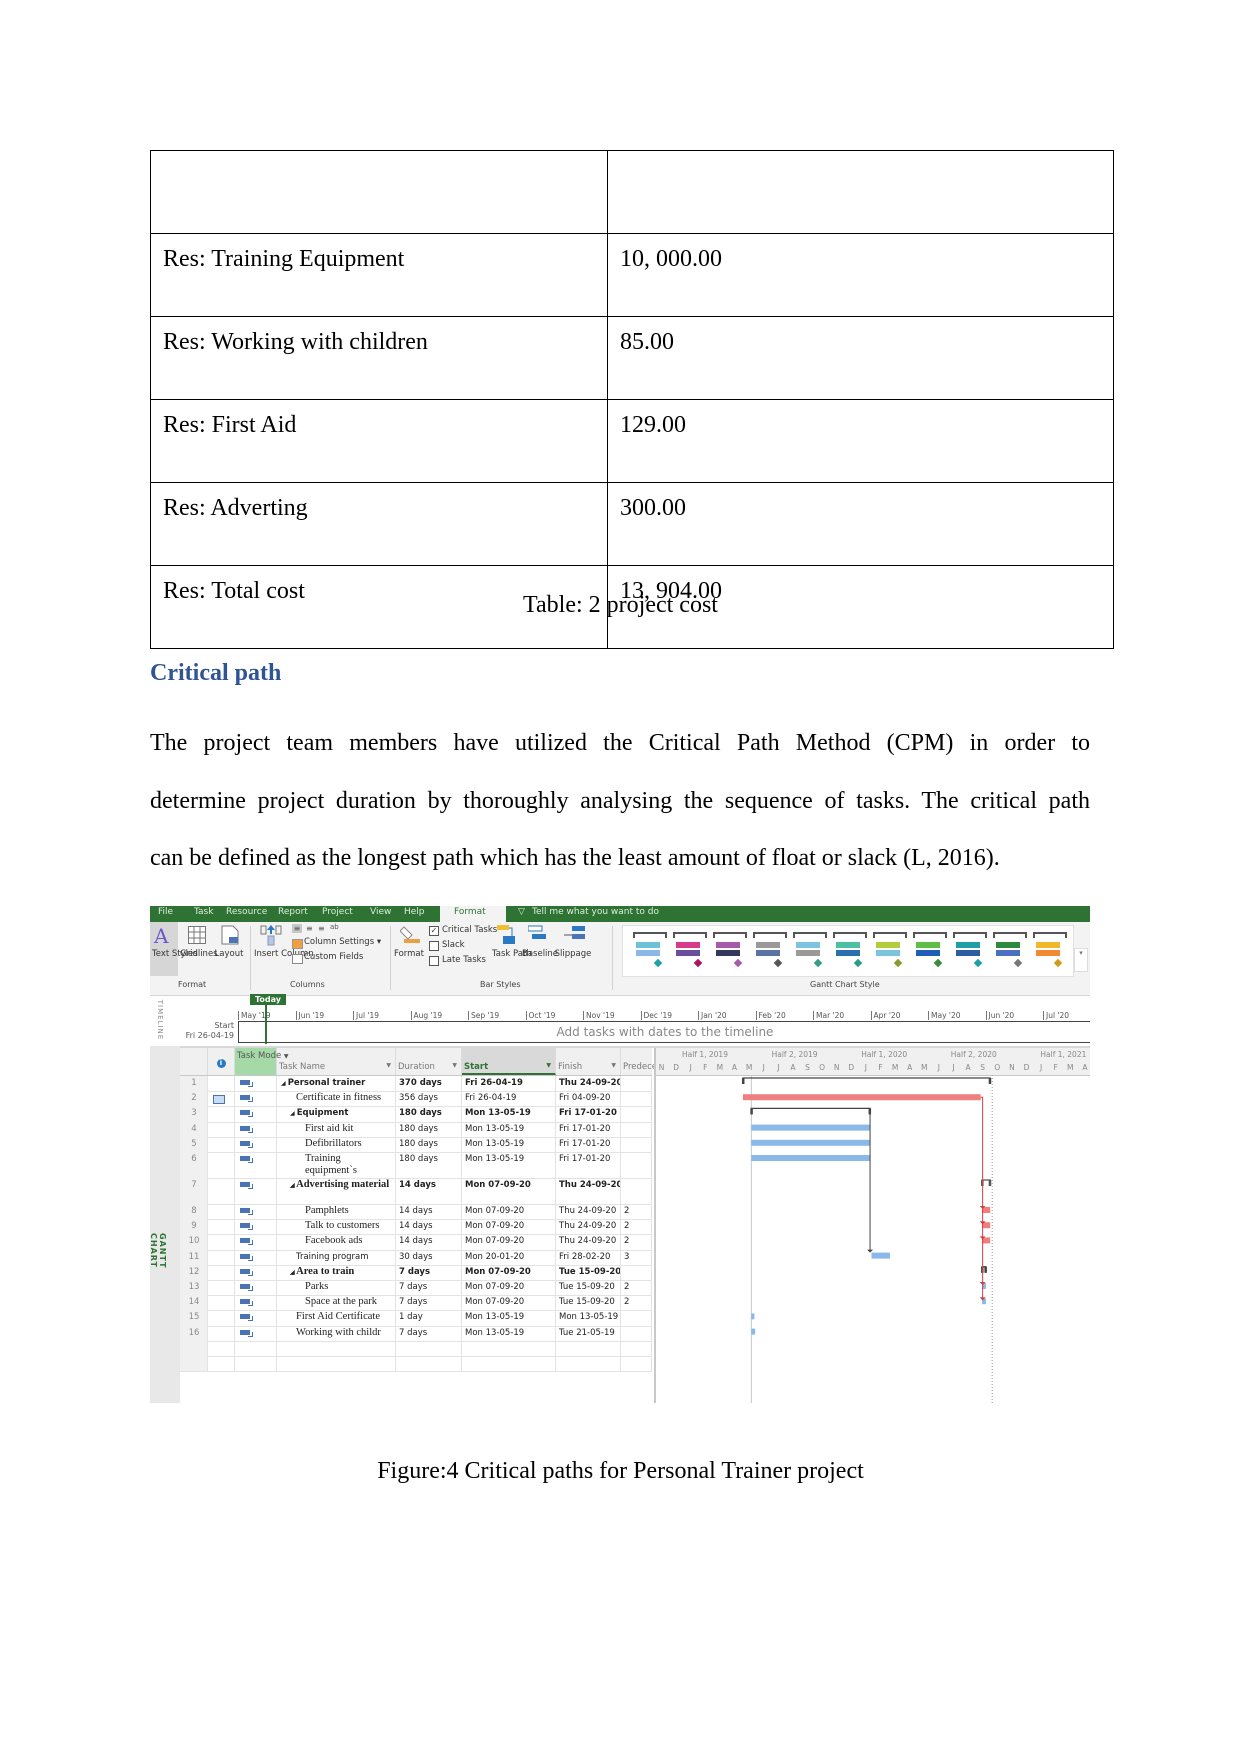 The image size is (1241, 1754). I want to click on custom-fields-button: Custom Fields, so click(333, 957).